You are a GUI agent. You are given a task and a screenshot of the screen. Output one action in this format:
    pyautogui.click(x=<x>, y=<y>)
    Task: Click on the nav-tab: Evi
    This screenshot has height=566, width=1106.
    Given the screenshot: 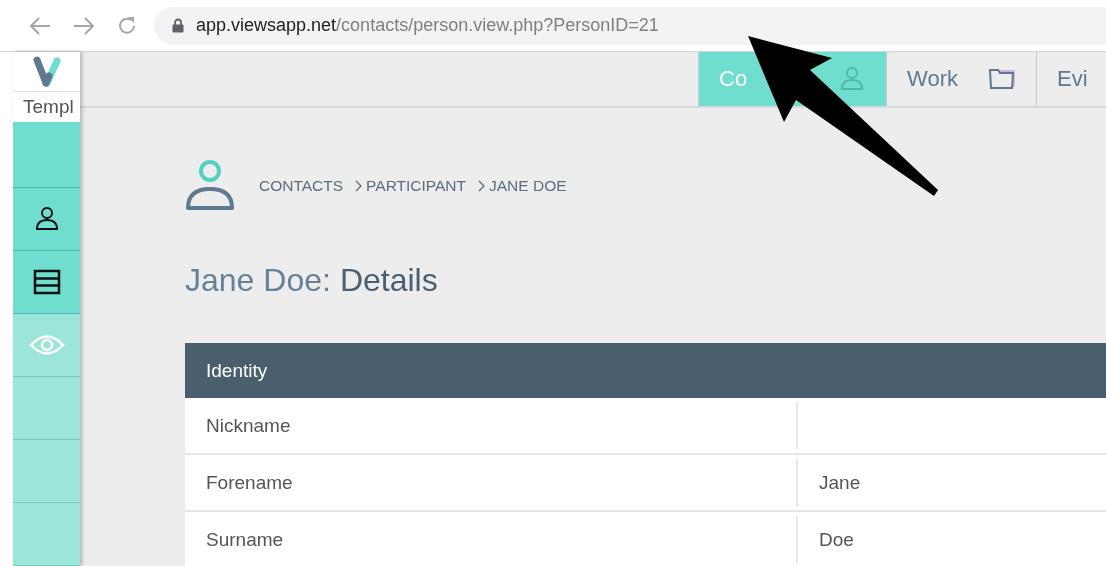 What is the action you would take?
    pyautogui.click(x=1071, y=79)
    